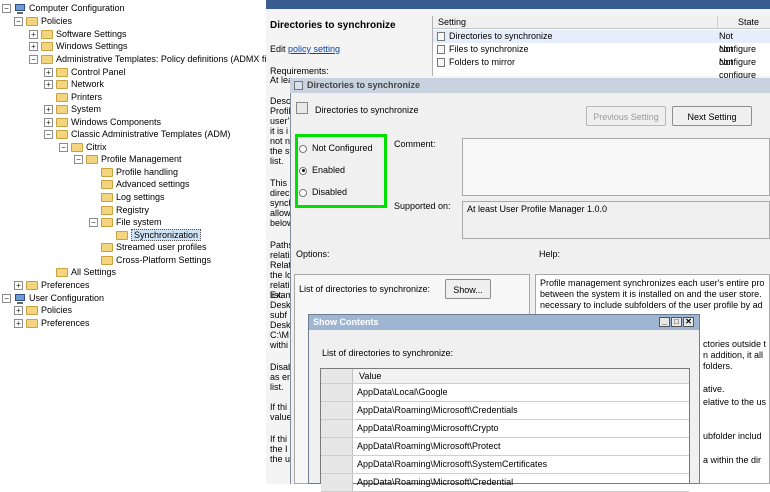 The width and height of the screenshot is (770, 492). I want to click on previous-setting-button: Previous Setting, so click(626, 116).